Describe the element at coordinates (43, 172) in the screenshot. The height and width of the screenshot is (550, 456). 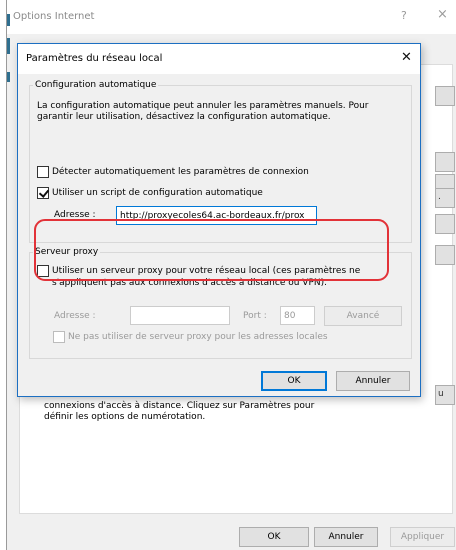
I see `detect-settings-checkbox` at that location.